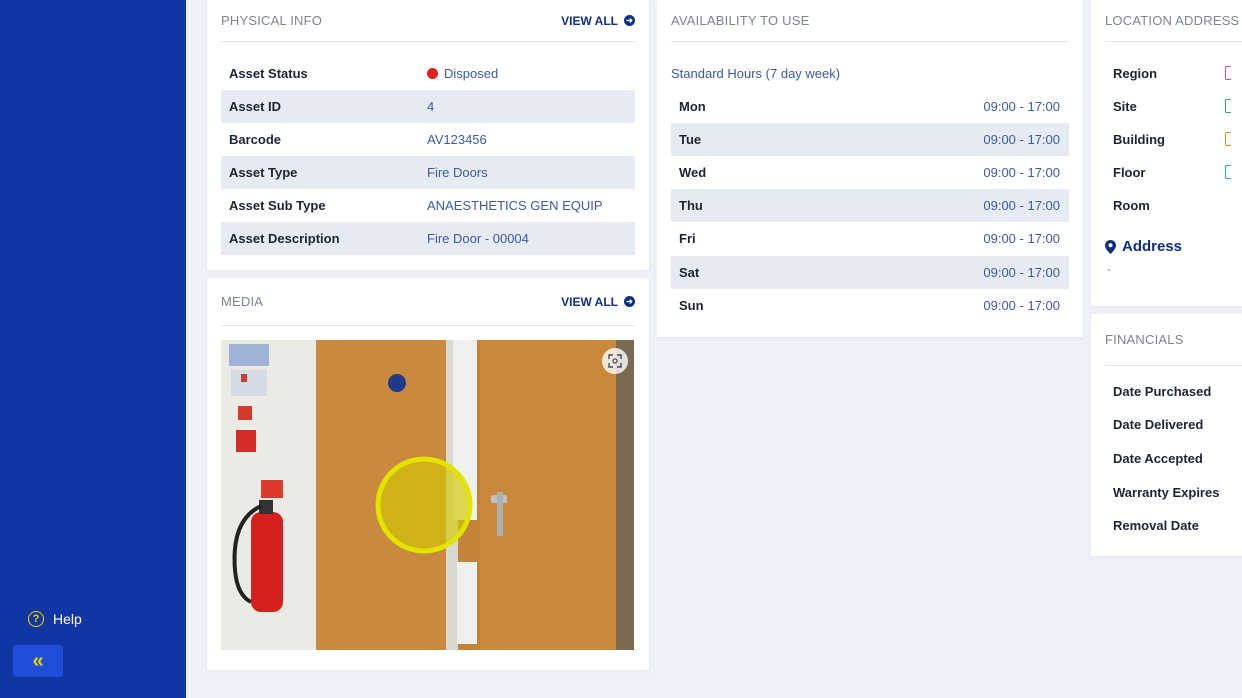  I want to click on day-label: Sun, so click(691, 305).